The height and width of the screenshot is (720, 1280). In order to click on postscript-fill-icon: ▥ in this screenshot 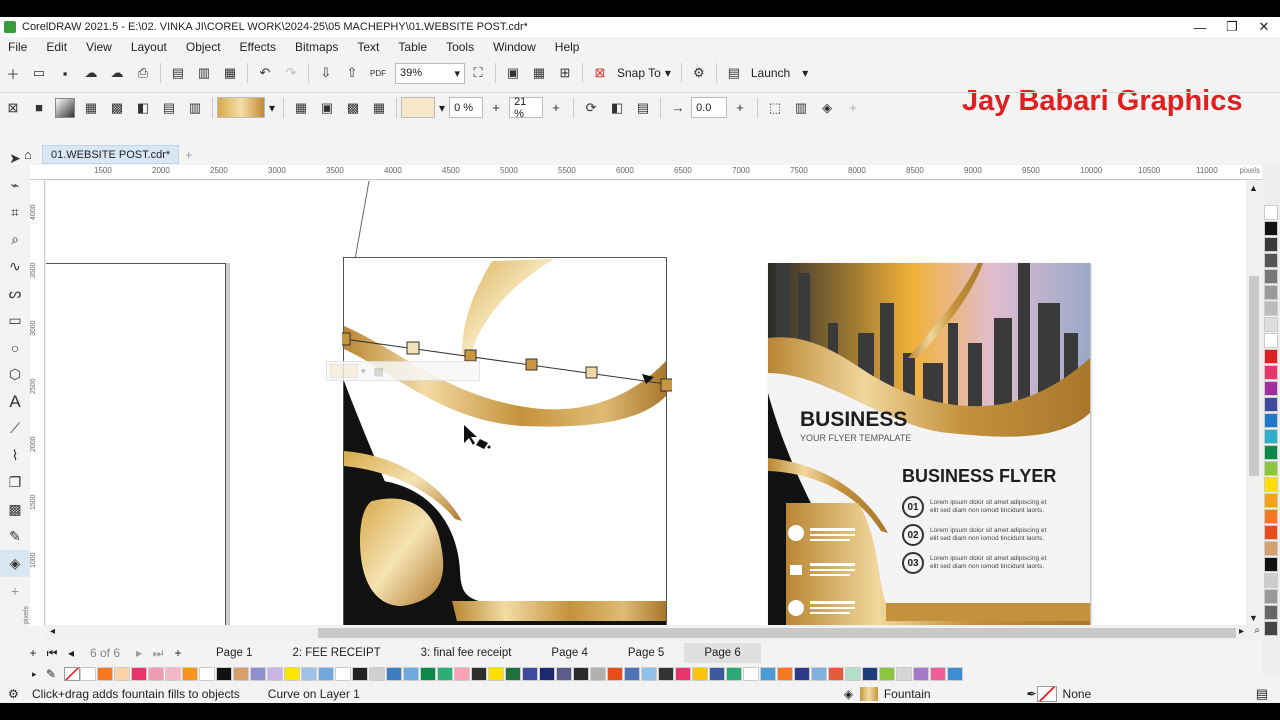, I will do `click(195, 108)`.